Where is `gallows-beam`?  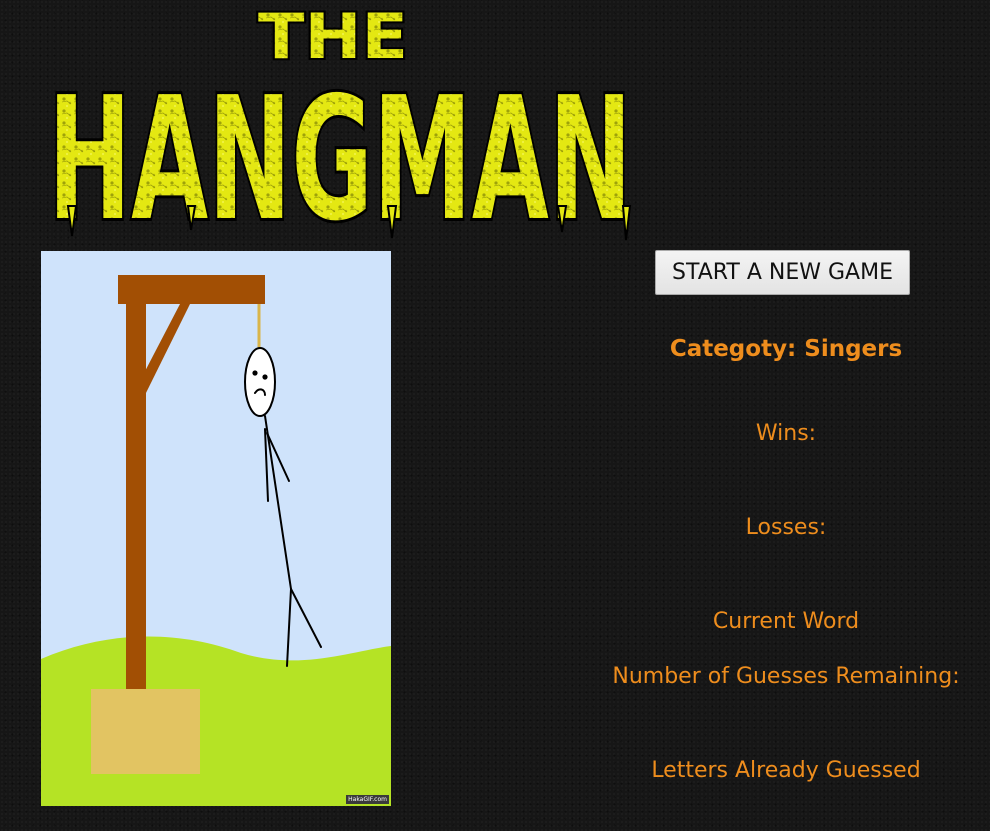
gallows-beam is located at coordinates (191, 289).